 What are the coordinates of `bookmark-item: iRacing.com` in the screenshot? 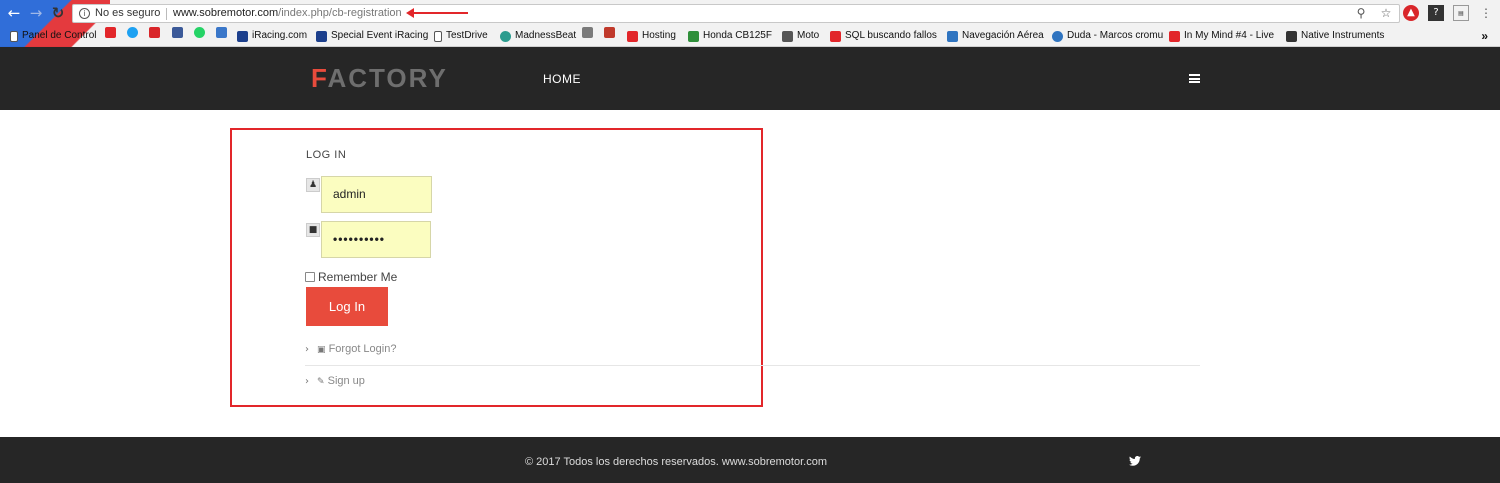 It's located at (272, 36).